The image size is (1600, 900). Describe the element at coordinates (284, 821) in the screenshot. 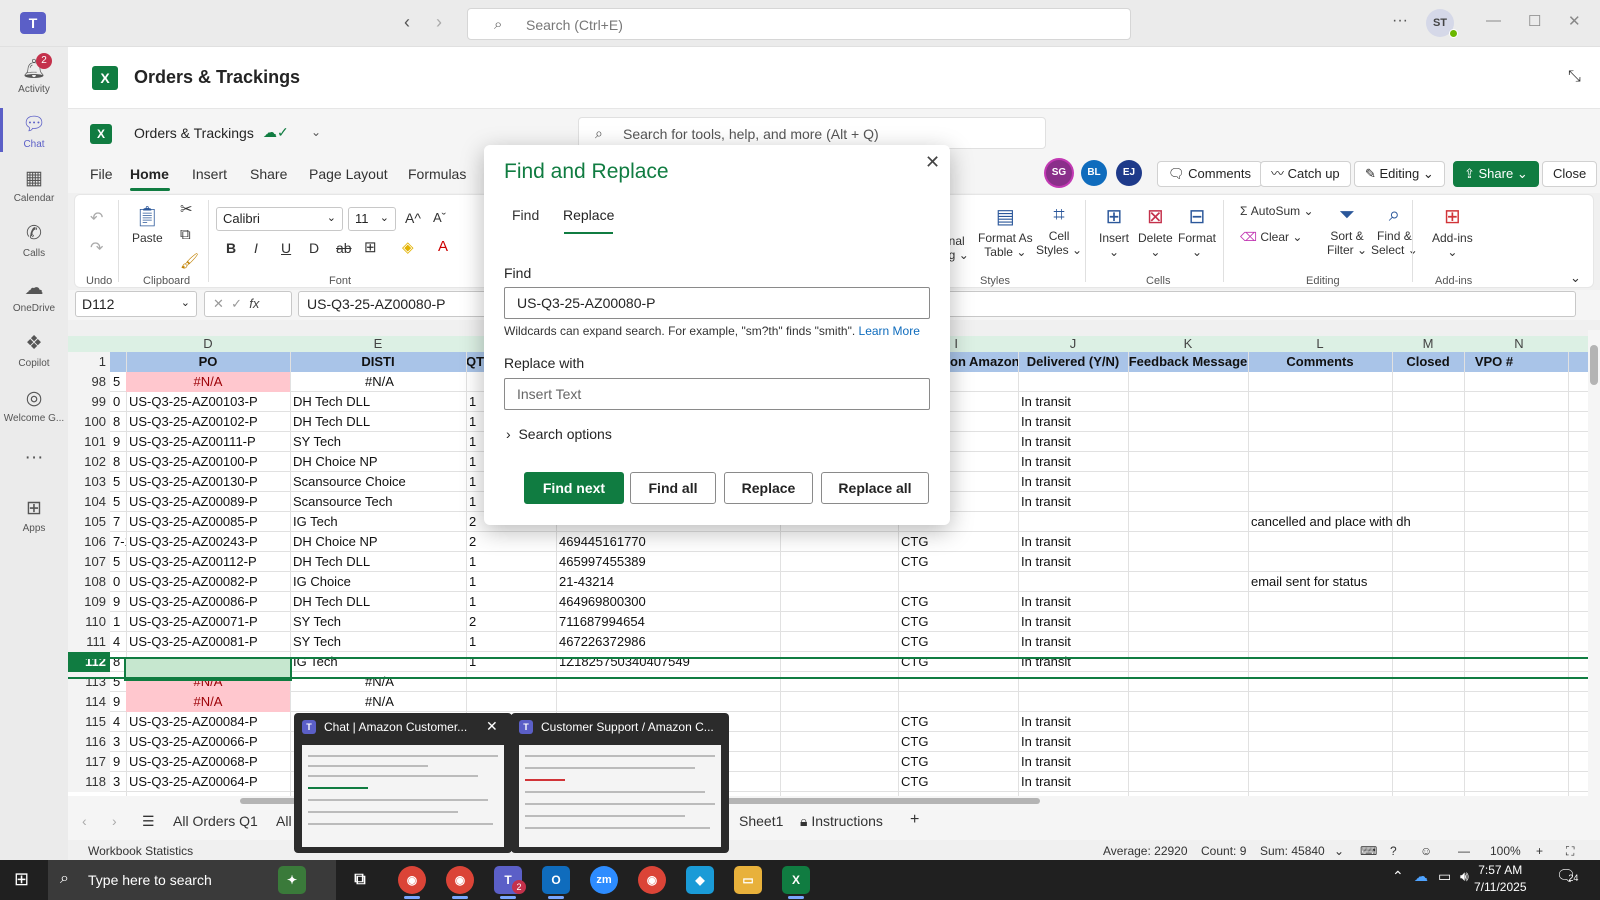

I see `sheet-tab-all: All` at that location.